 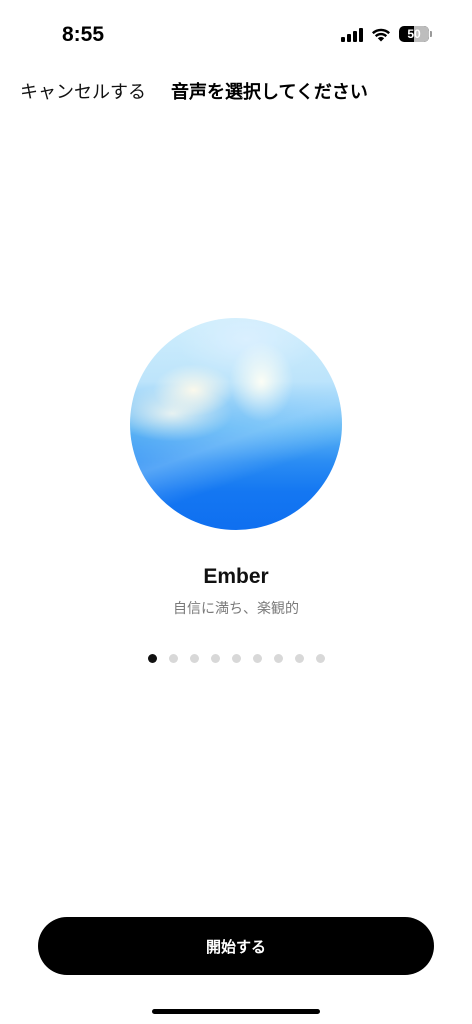 I want to click on wifi-icon, so click(x=381, y=34).